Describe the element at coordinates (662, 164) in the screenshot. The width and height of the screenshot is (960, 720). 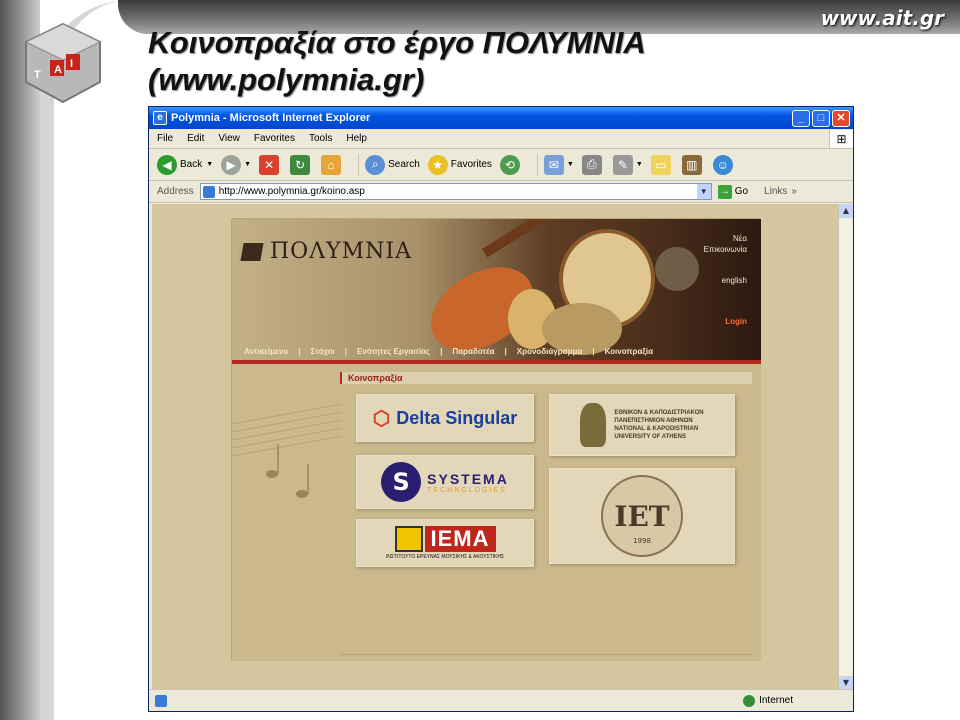
I see `discuss-button: ▭` at that location.